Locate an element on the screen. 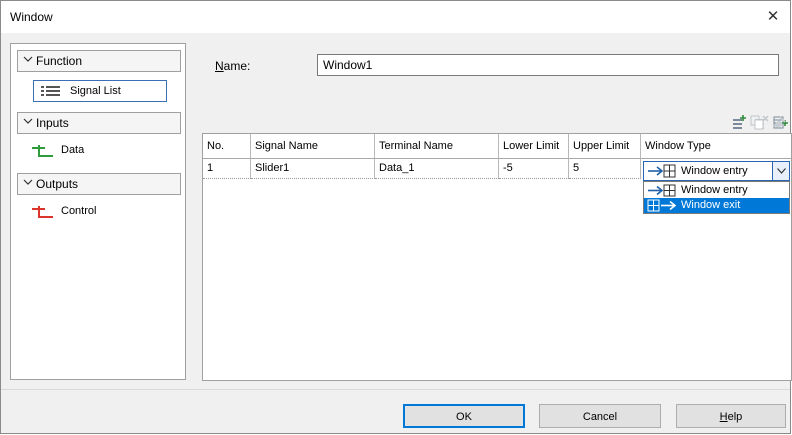 This screenshot has width=792, height=435. cell-terminal-name: Data_1 is located at coordinates (437, 169).